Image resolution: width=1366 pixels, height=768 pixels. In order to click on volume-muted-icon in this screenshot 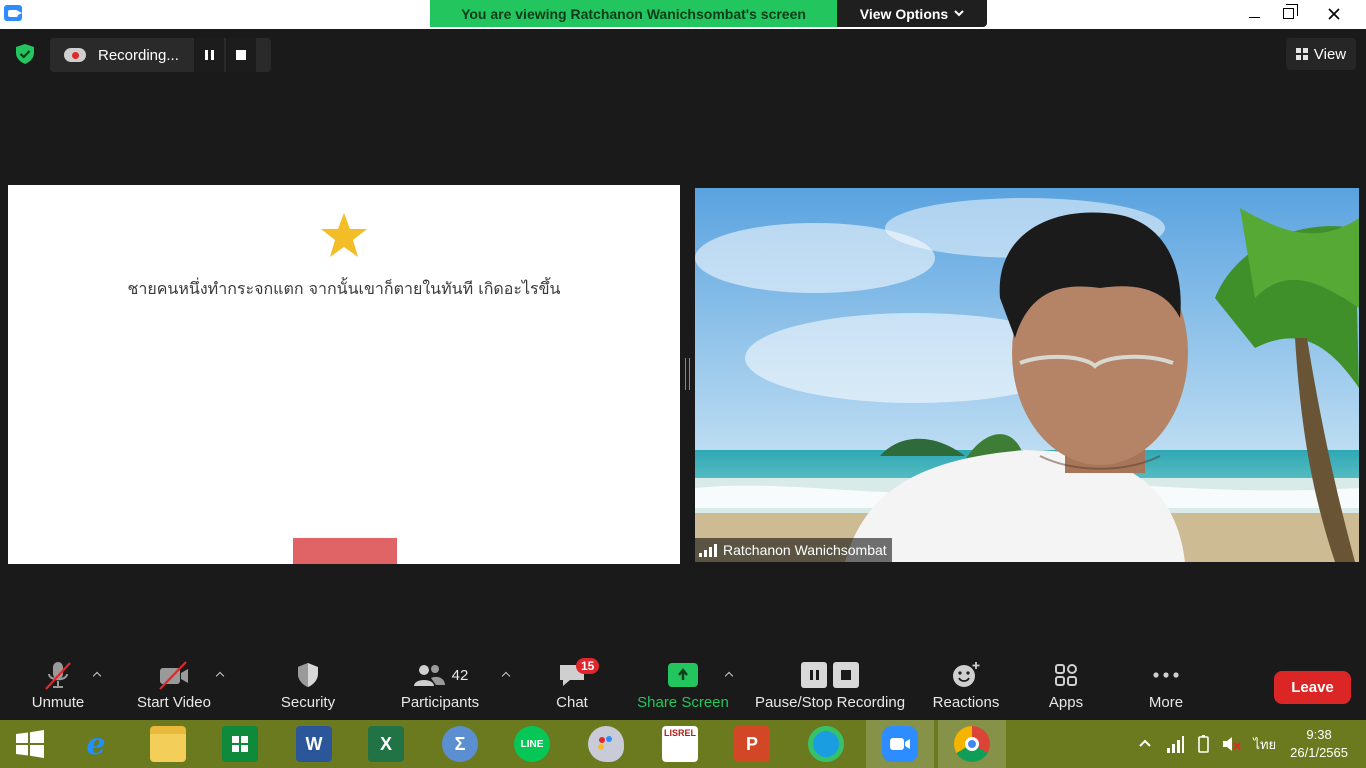, I will do `click(1231, 744)`.